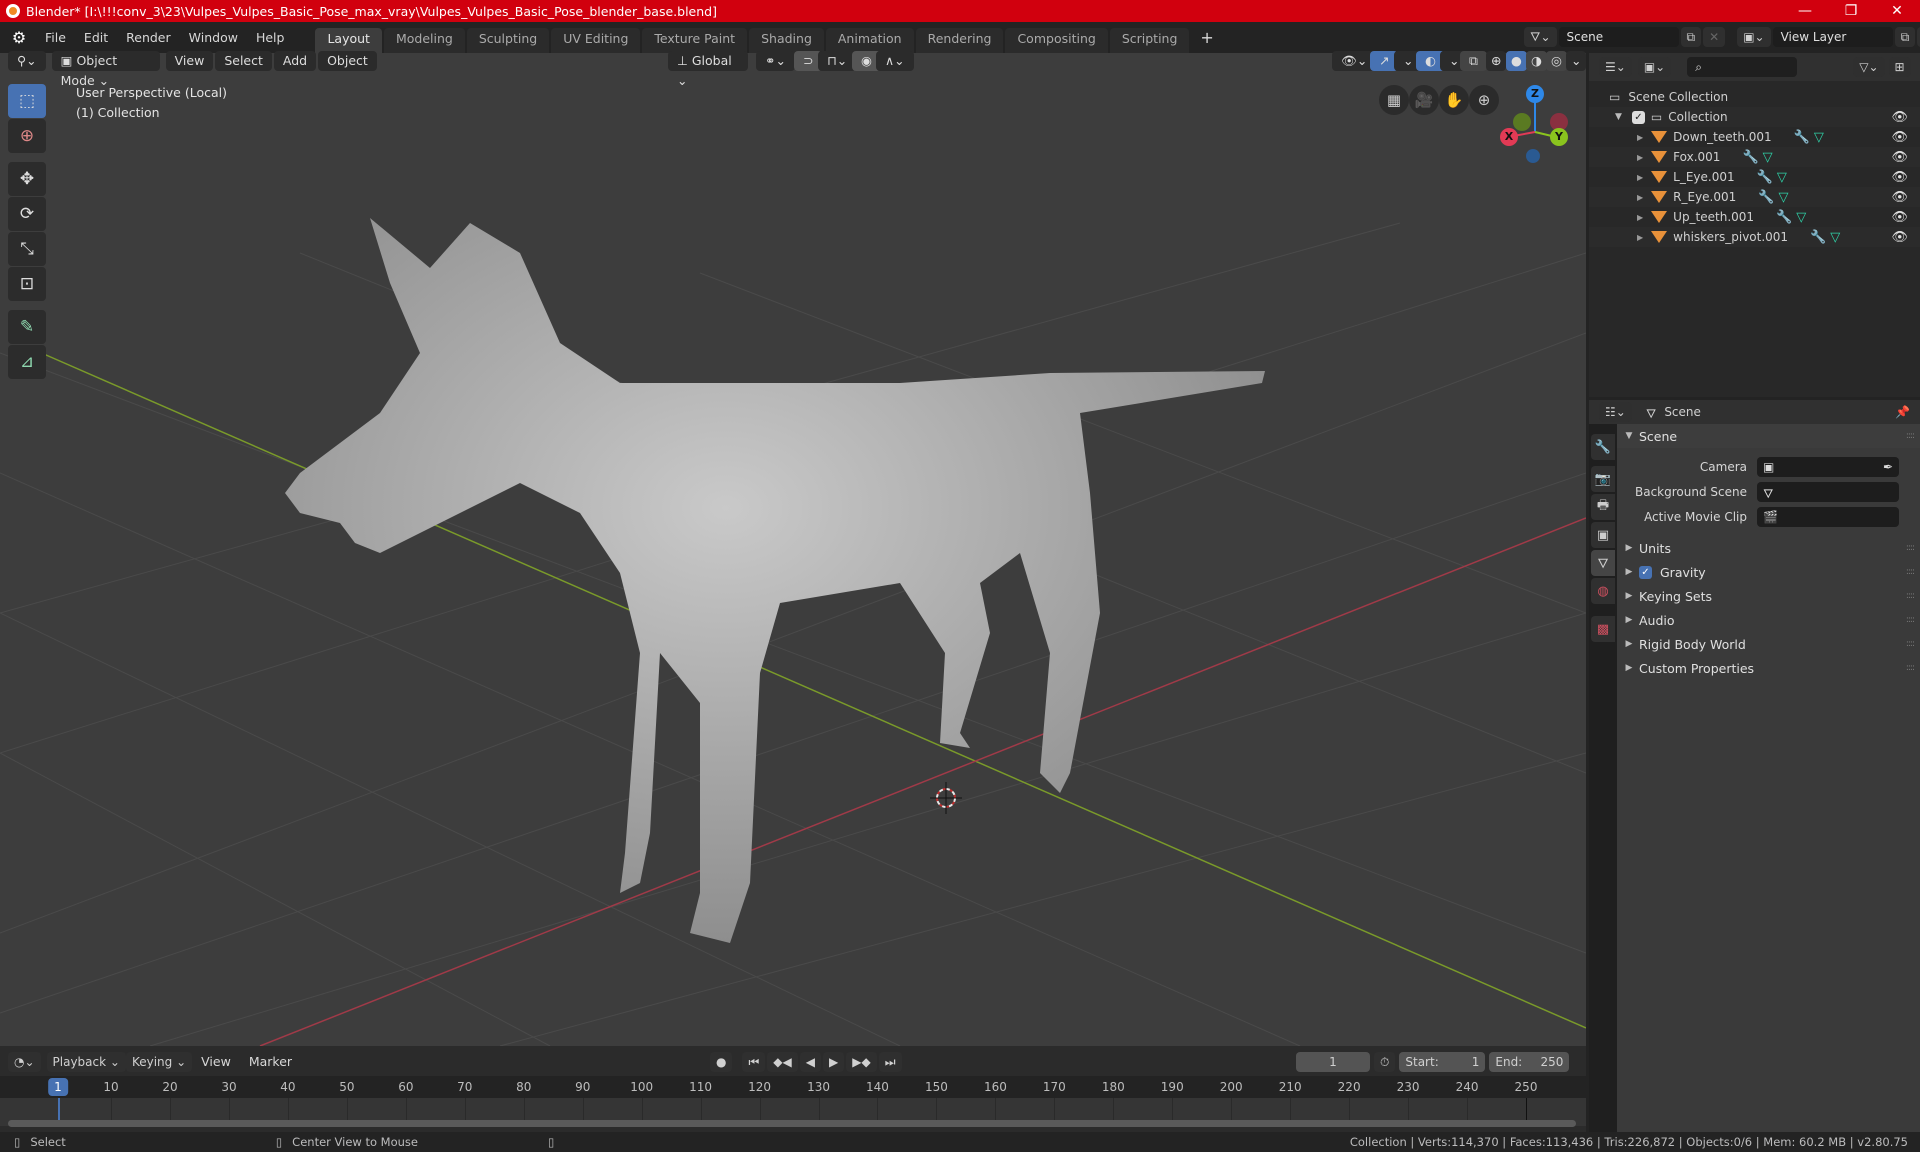 Image resolution: width=1920 pixels, height=1152 pixels. I want to click on cursor-tool-icon: ⊕, so click(27, 136).